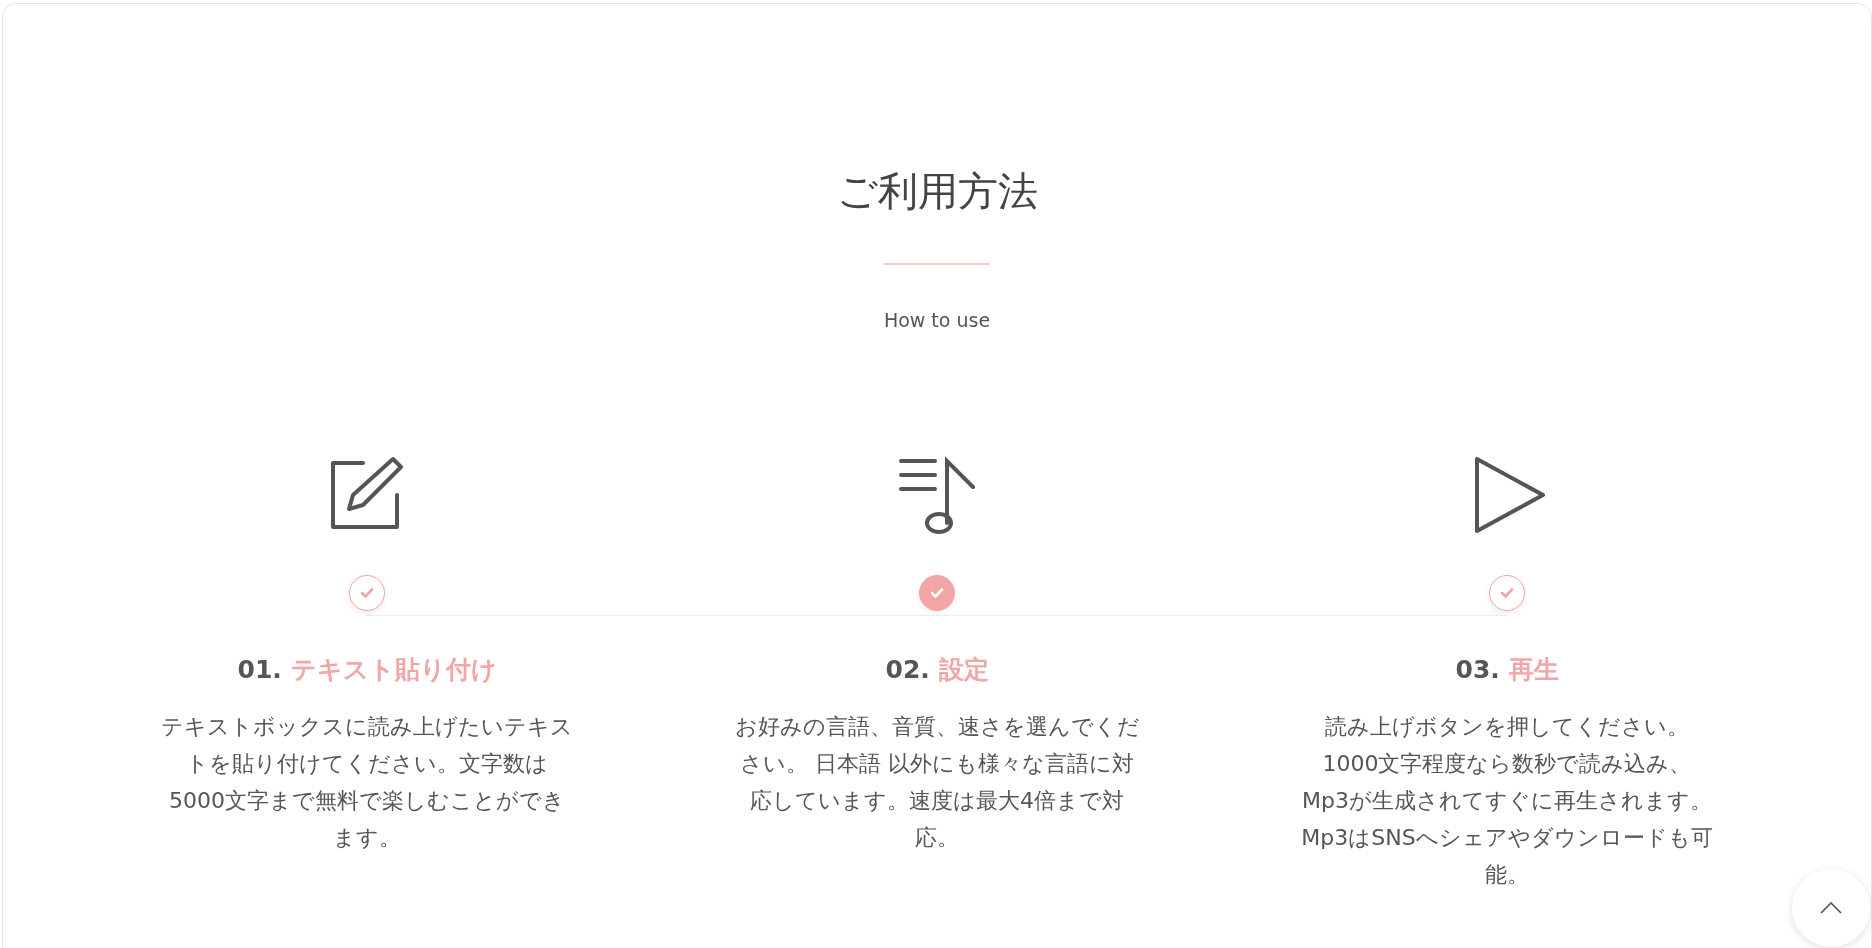 The height and width of the screenshot is (948, 1872). What do you see at coordinates (937, 782) in the screenshot?
I see `step-description: お好みの言語、音質、速さを選んでください。 日本語 以外にも様々な言語に対応しています。速度は最大4倍まで対応。` at bounding box center [937, 782].